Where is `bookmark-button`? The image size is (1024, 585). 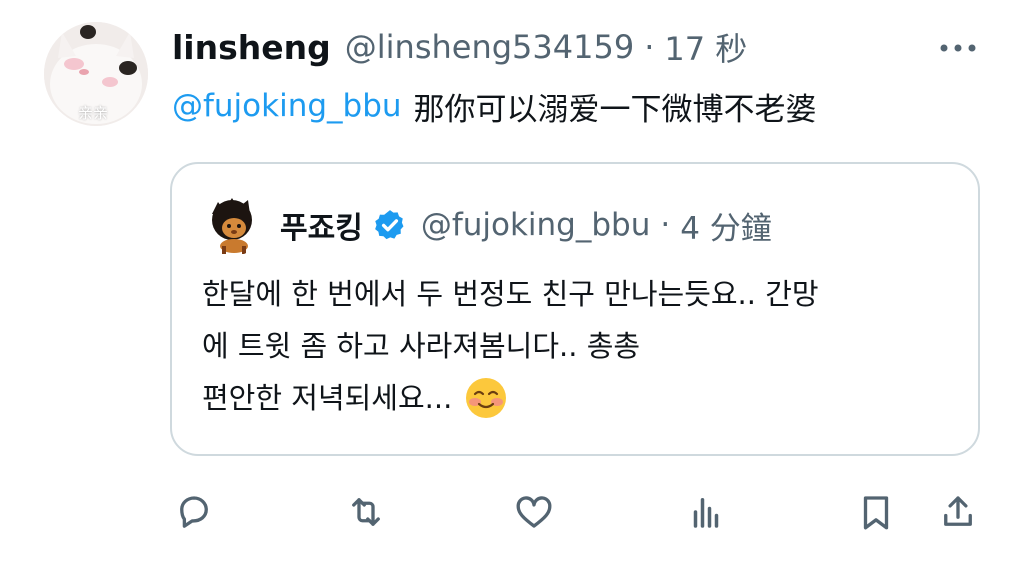
bookmark-button is located at coordinates (876, 512).